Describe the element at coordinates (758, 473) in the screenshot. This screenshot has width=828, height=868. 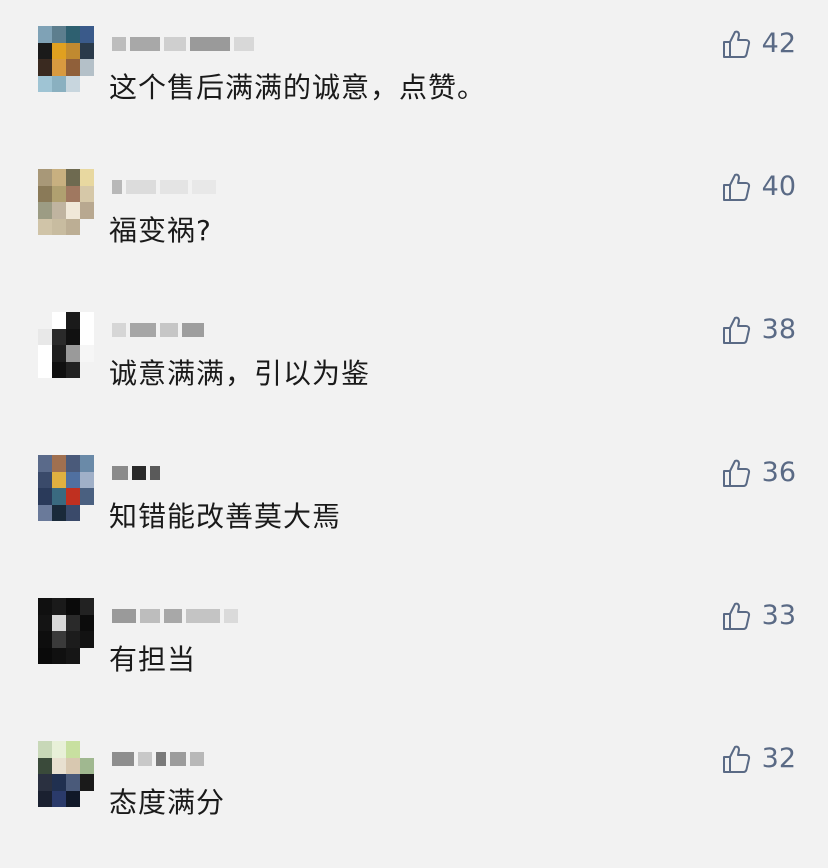
I see `like-button: 36` at that location.